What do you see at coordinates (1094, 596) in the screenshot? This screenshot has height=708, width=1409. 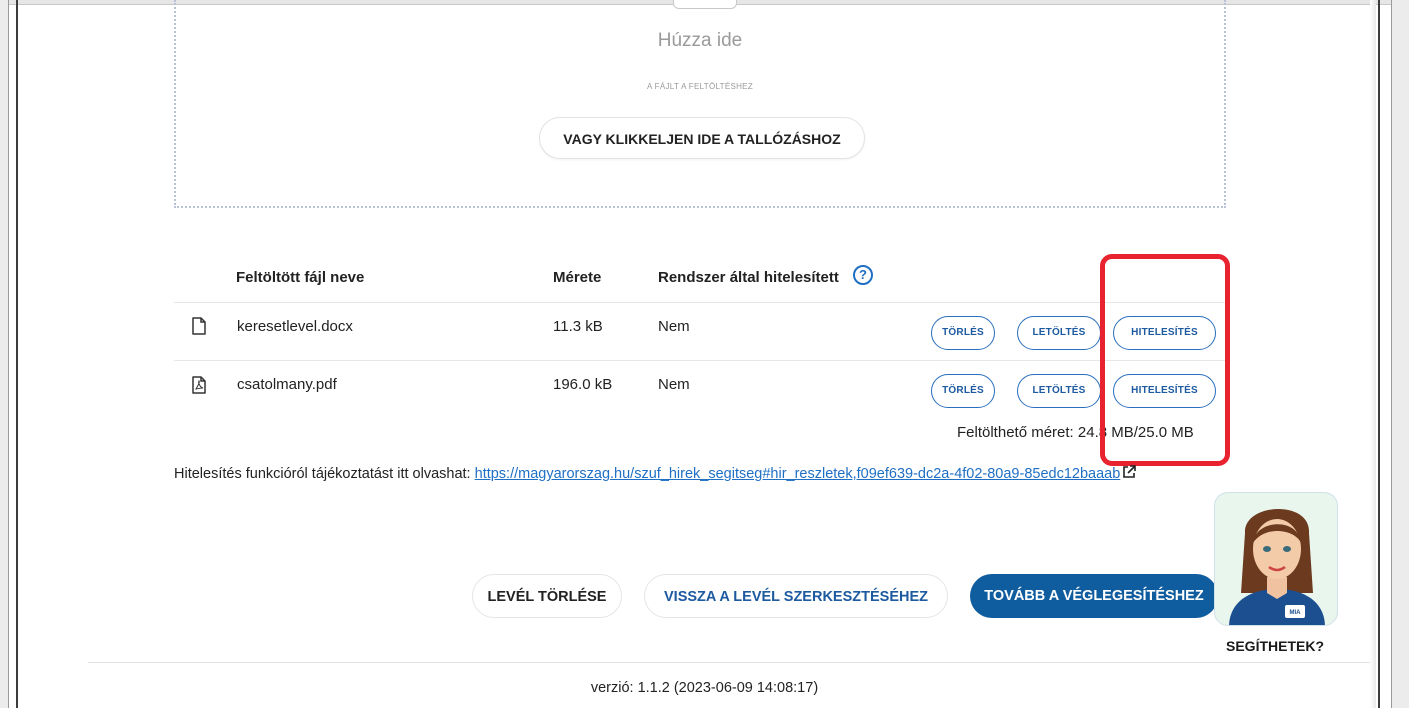 I see `continue-to-finalize-button: TOVÁBB A VÉGLEGESÍTÉSHEZ` at bounding box center [1094, 596].